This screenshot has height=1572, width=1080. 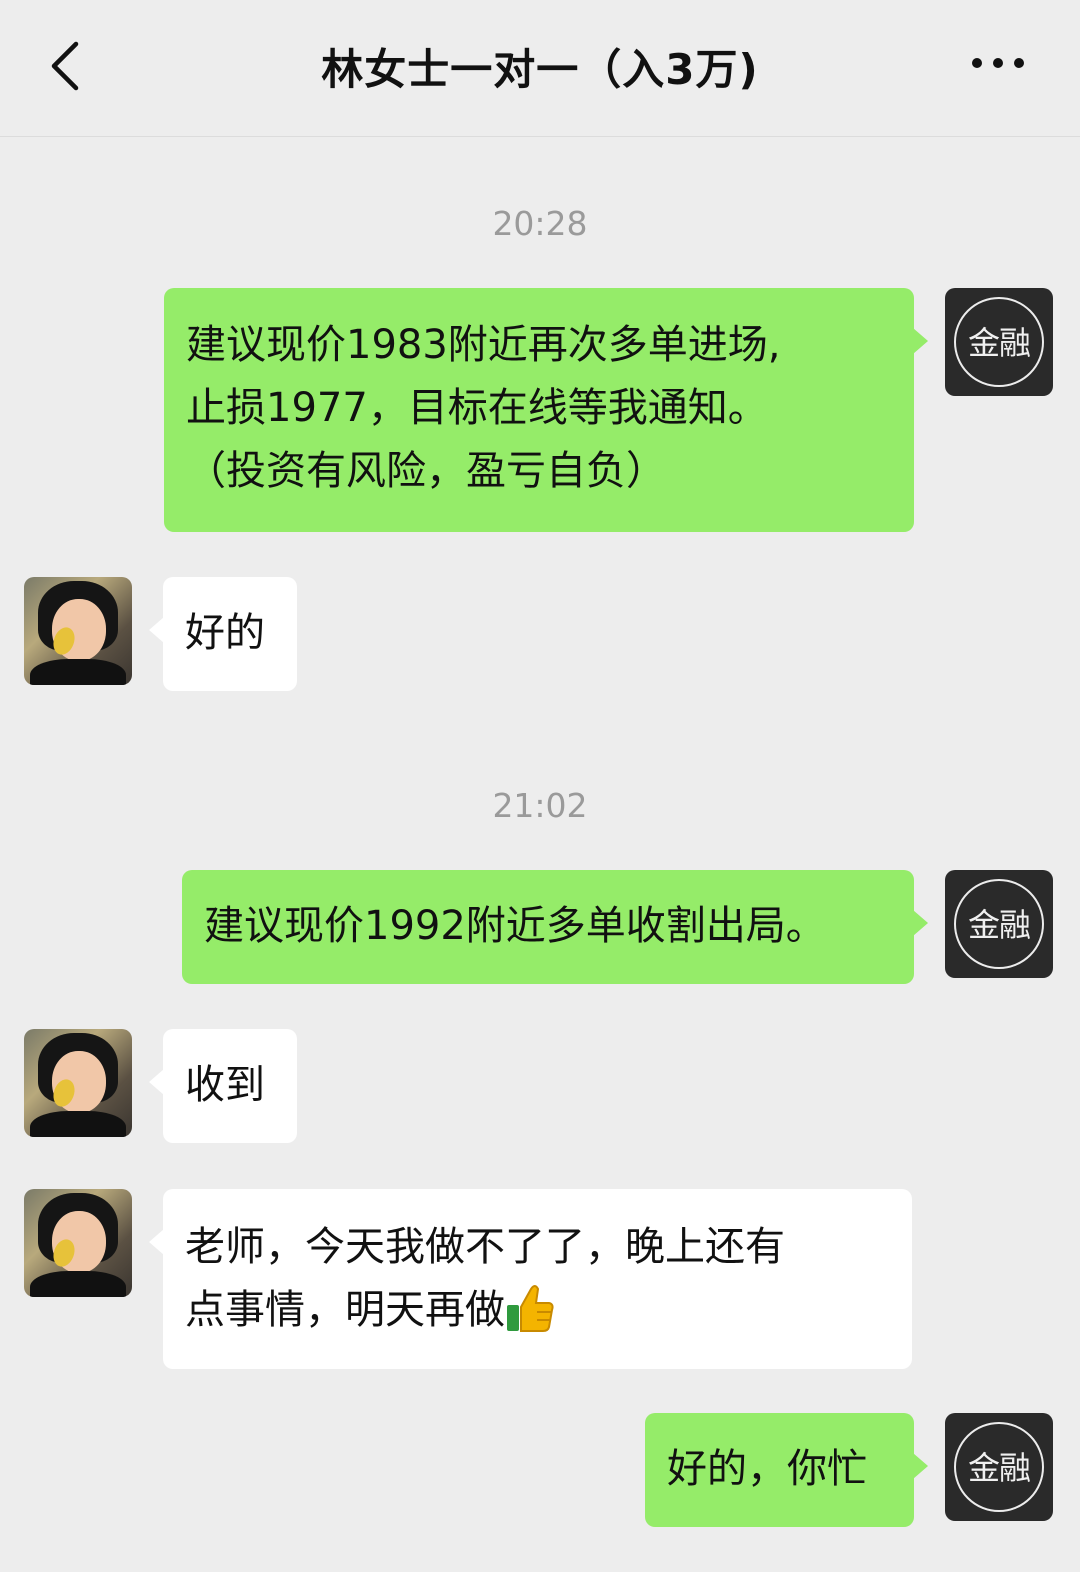 What do you see at coordinates (530, 1279) in the screenshot?
I see `received-message: 老师，今天我做不了了，晚上还有 点事情，明天再做` at bounding box center [530, 1279].